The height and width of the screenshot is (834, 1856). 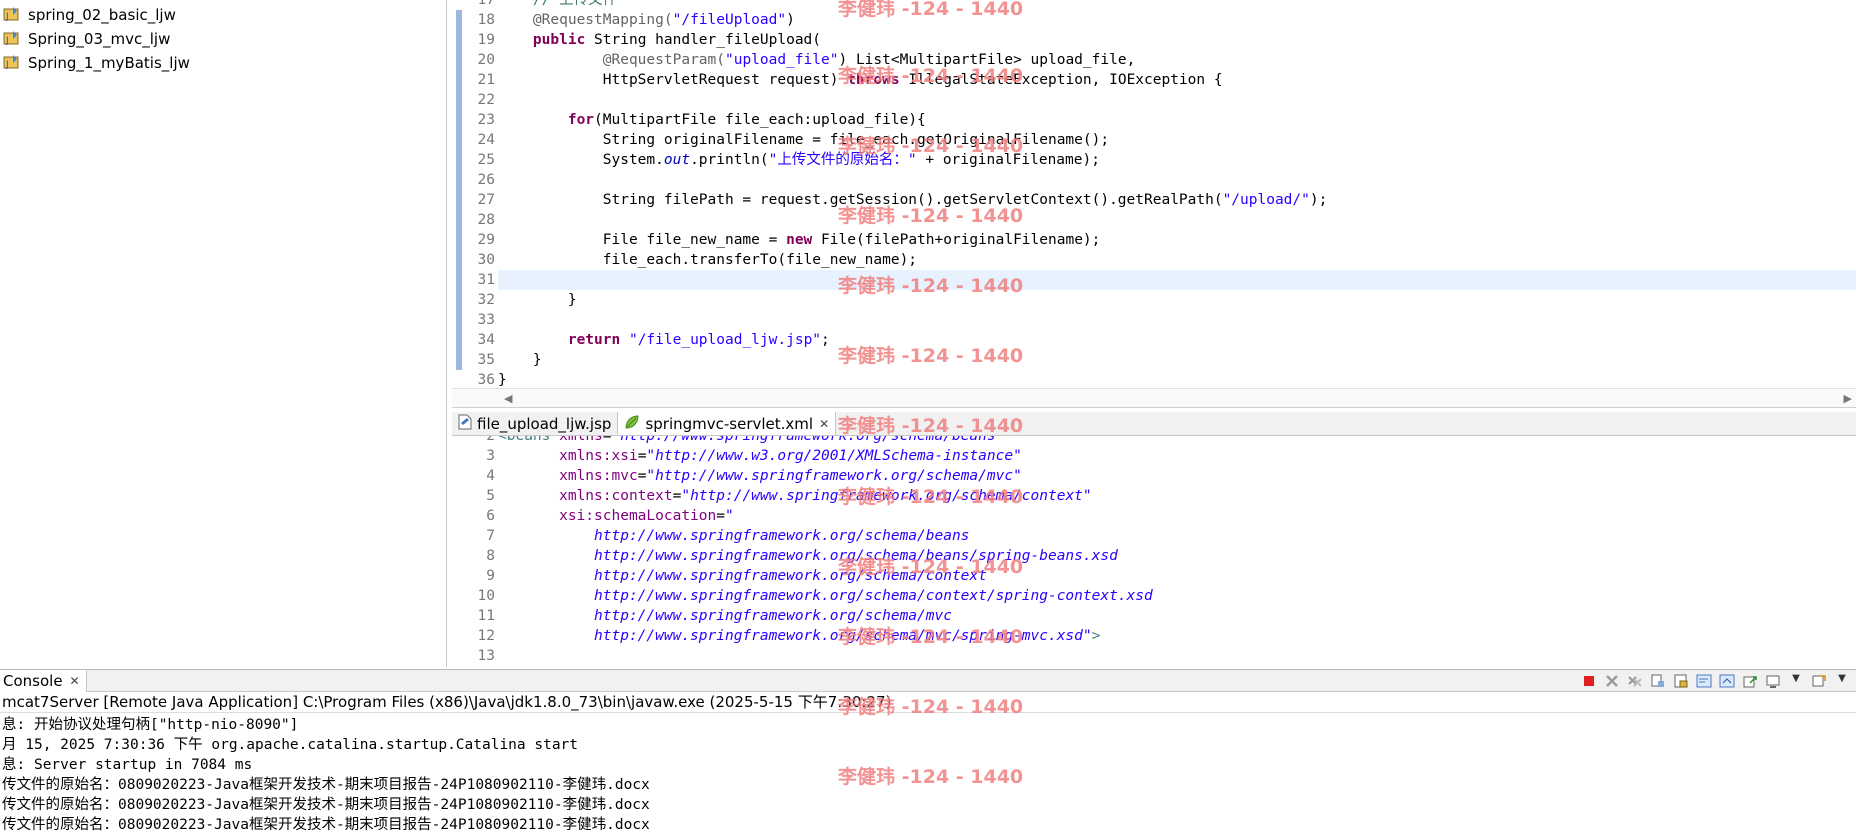 What do you see at coordinates (150, 725) in the screenshot?
I see `console-line: 息: 开始协议处理句柄["http-nio-8090"]` at bounding box center [150, 725].